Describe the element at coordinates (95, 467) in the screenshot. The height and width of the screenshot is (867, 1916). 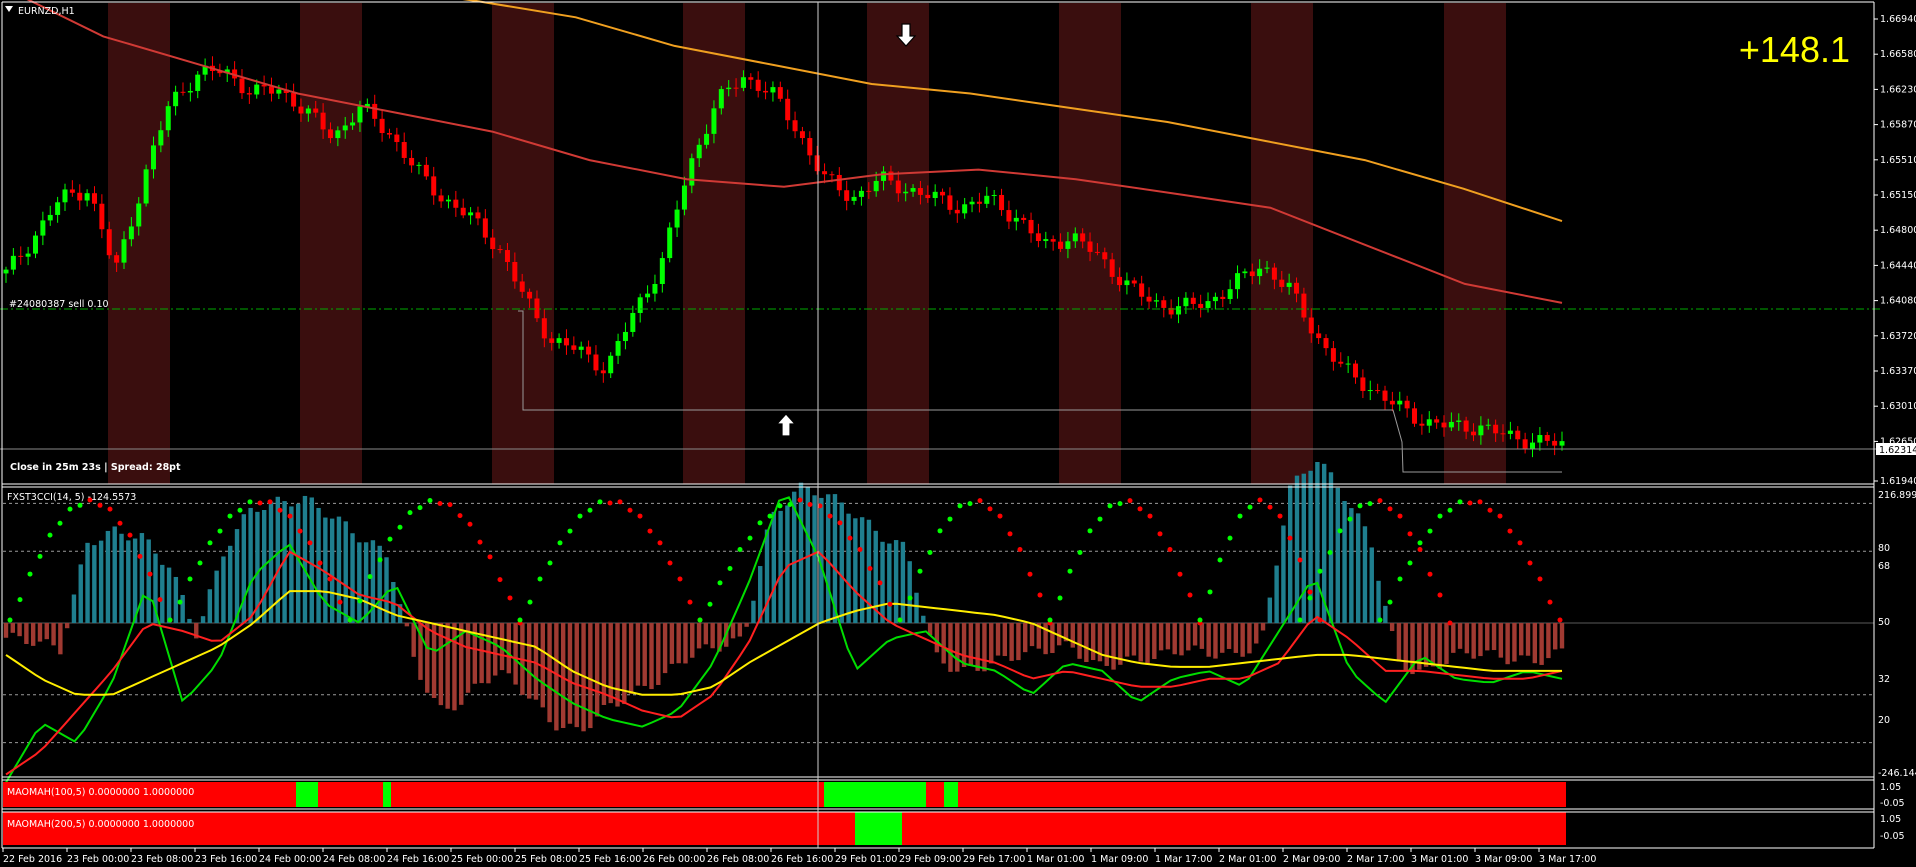
I see `status-line: Close in 25m 23s | Spread: 28pt` at that location.